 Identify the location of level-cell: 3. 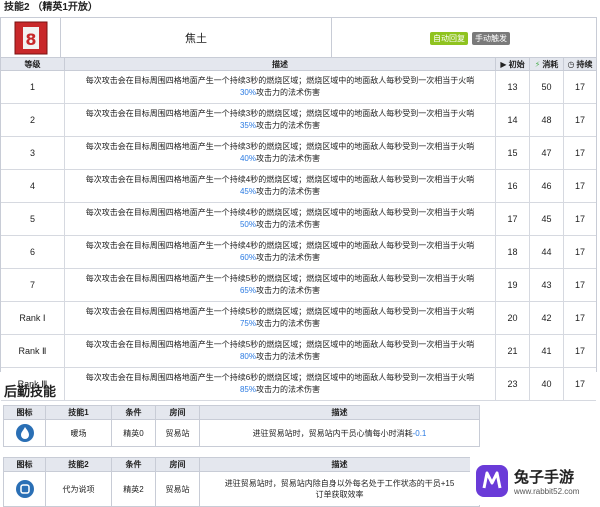
(33, 153).